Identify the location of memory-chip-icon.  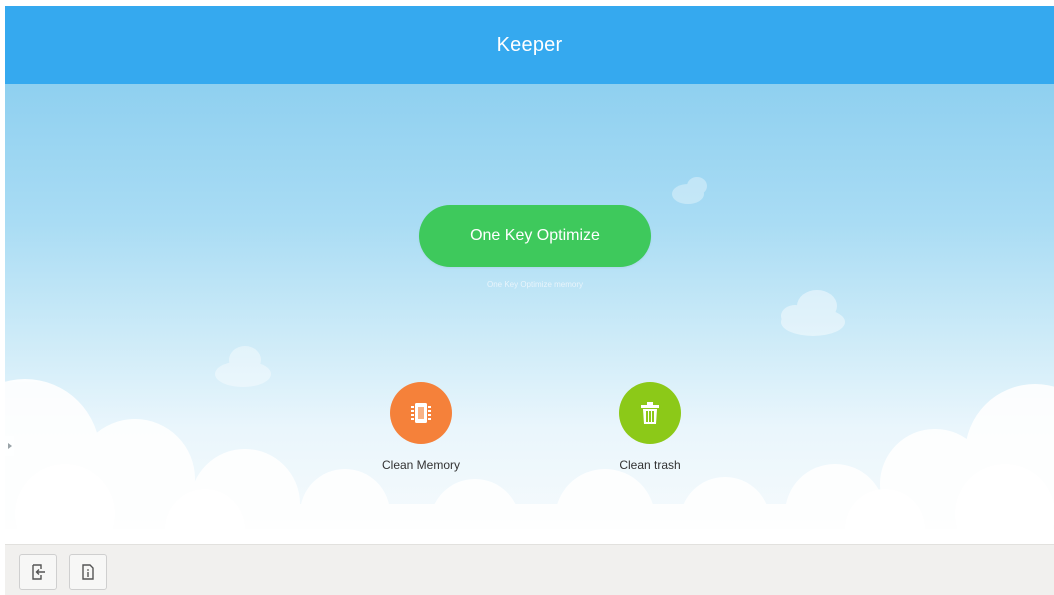
(421, 413).